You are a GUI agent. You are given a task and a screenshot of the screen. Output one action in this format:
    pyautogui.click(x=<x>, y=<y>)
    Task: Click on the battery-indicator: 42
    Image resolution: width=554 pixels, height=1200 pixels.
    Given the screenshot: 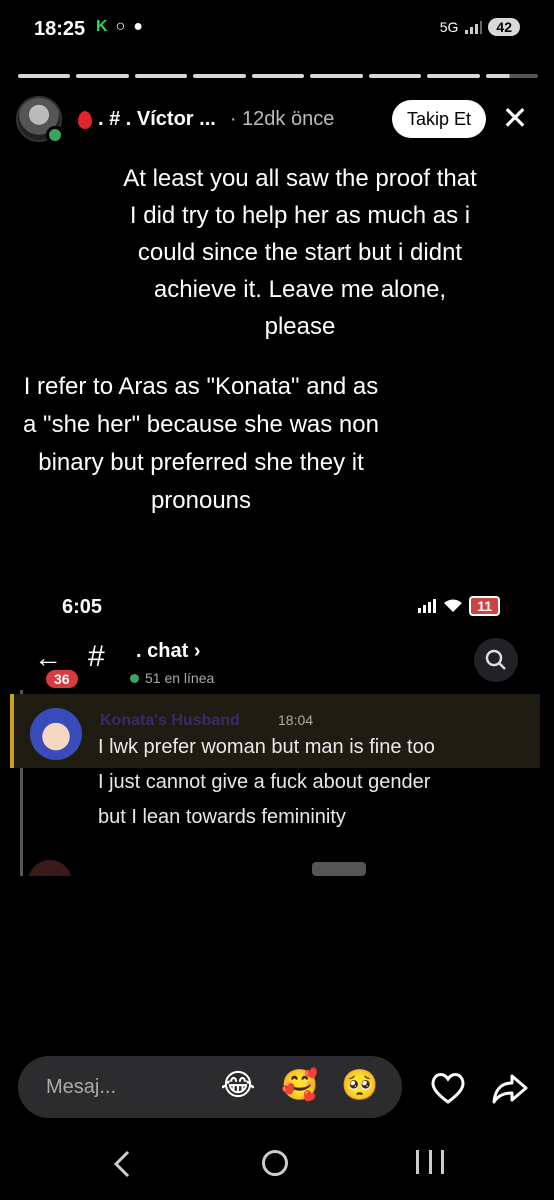 What is the action you would take?
    pyautogui.click(x=504, y=27)
    